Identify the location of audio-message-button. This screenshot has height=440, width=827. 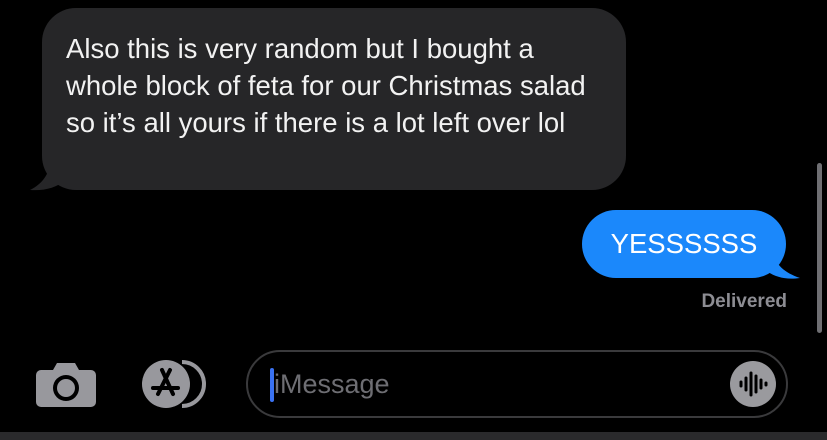
(753, 384).